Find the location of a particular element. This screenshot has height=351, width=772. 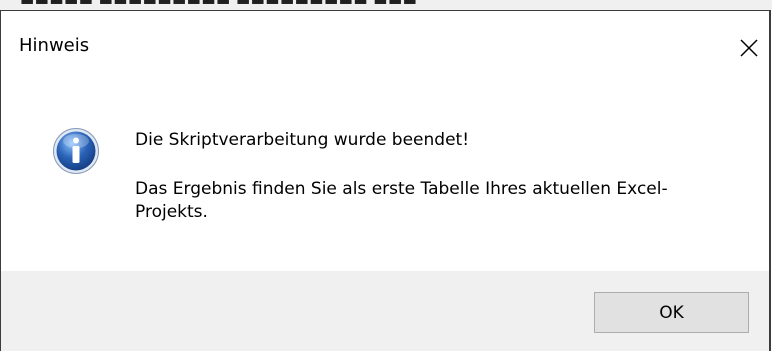

ok-button: OK is located at coordinates (671, 312).